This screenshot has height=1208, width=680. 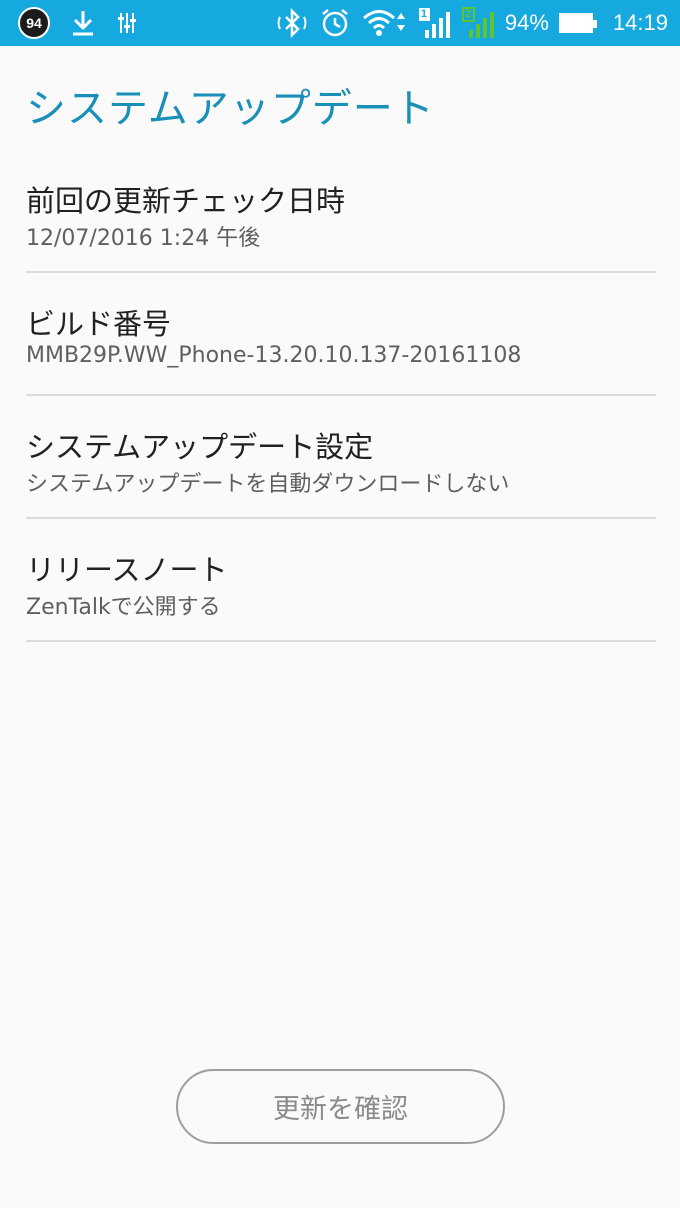 What do you see at coordinates (230, 109) in the screenshot?
I see `page-title: システムアップデート` at bounding box center [230, 109].